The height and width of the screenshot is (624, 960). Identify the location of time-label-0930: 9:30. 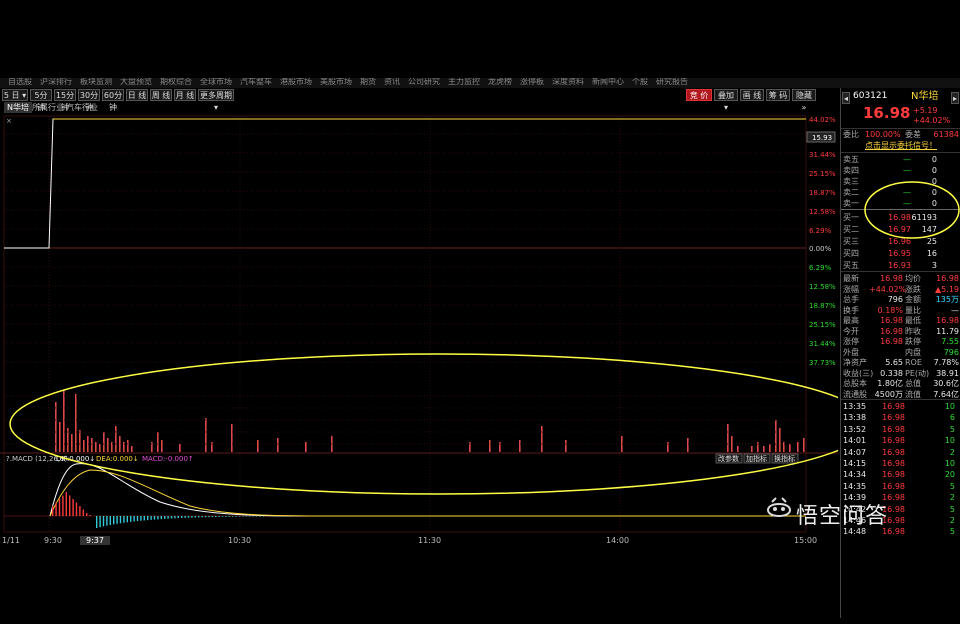
(53, 540).